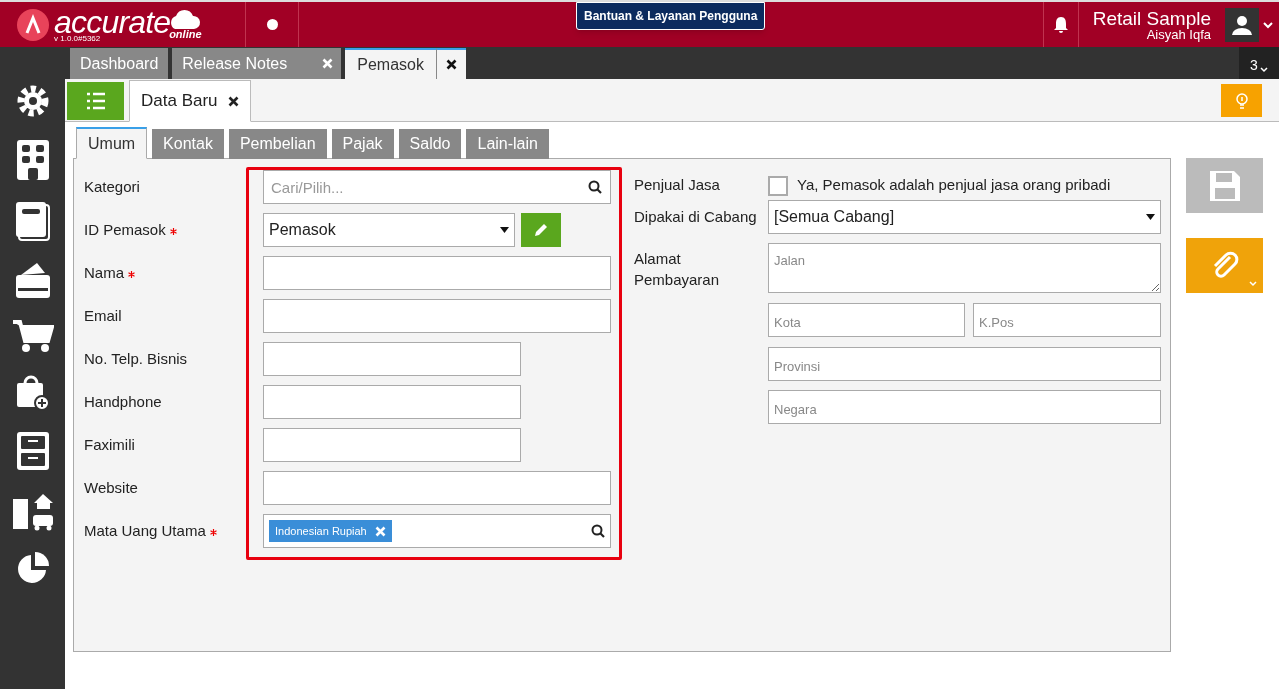 This screenshot has height=689, width=1279. What do you see at coordinates (696, 216) in the screenshot?
I see `field-label: Dipakai di Cabang` at bounding box center [696, 216].